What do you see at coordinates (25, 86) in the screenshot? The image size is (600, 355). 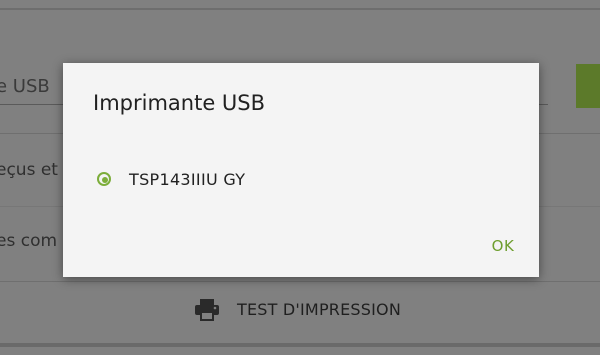 I see `usb-printer-field-text: e USB` at bounding box center [25, 86].